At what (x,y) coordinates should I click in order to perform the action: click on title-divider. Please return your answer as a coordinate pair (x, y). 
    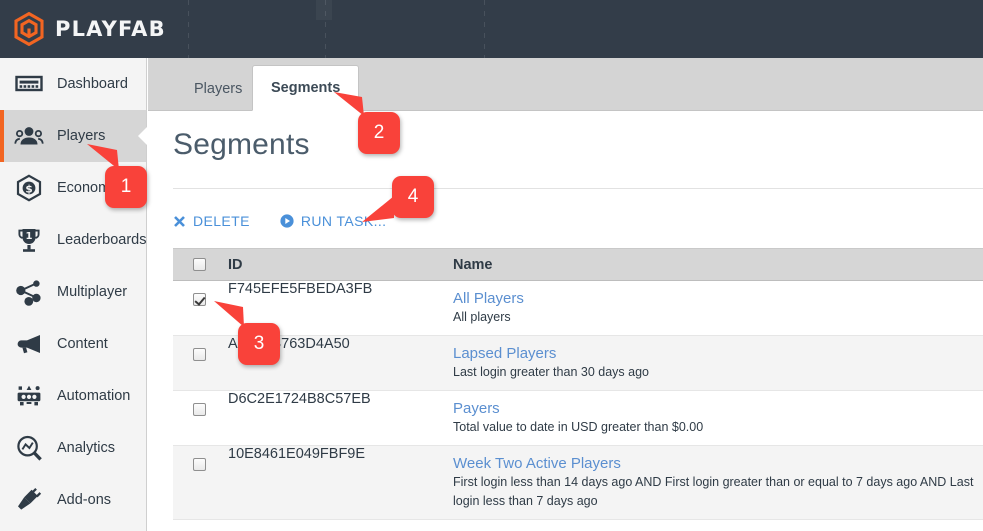
    Looking at the image, I should click on (578, 188).